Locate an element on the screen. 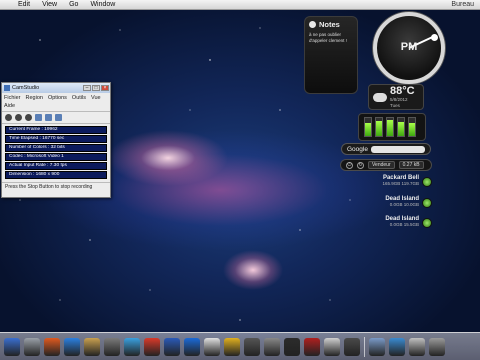  notes-header: Notes is located at coordinates (331, 24).